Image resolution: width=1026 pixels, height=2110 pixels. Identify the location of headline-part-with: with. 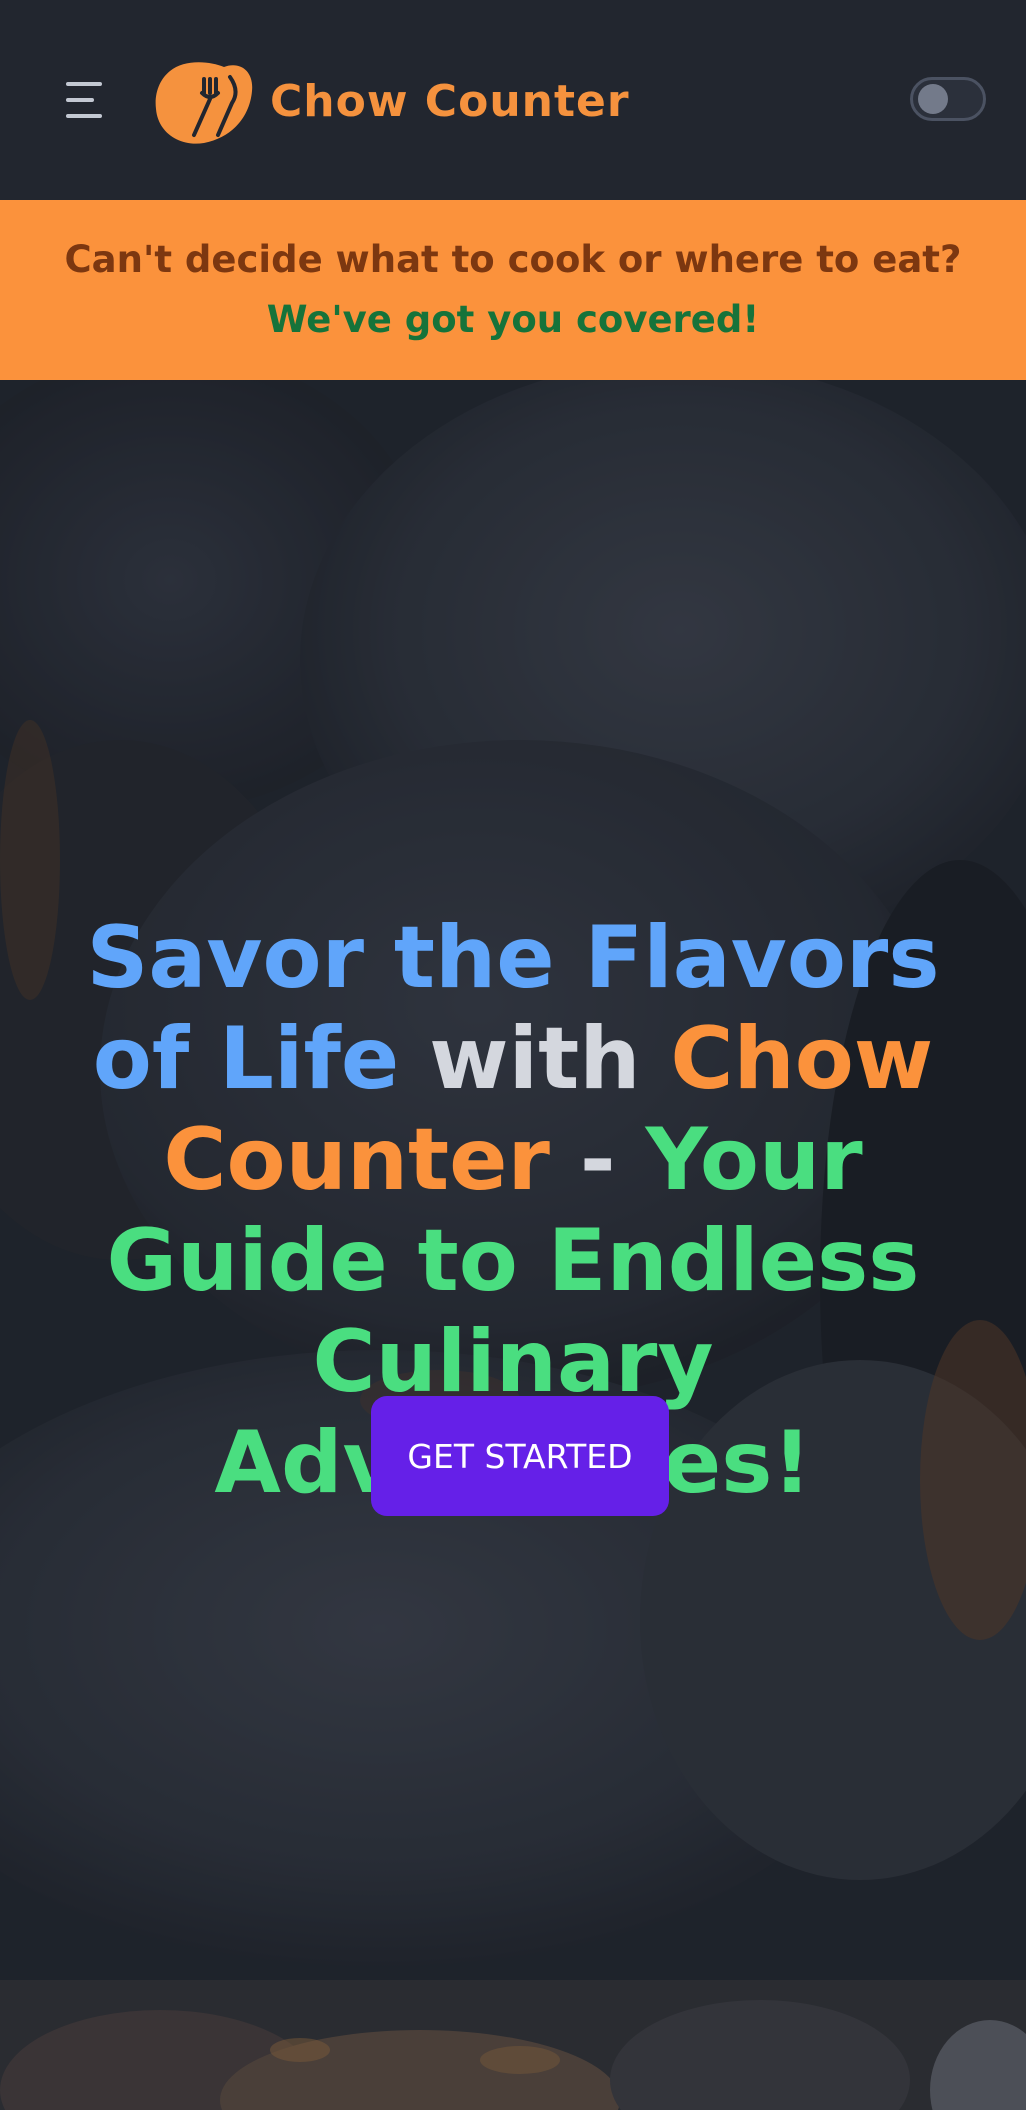
(535, 1058).